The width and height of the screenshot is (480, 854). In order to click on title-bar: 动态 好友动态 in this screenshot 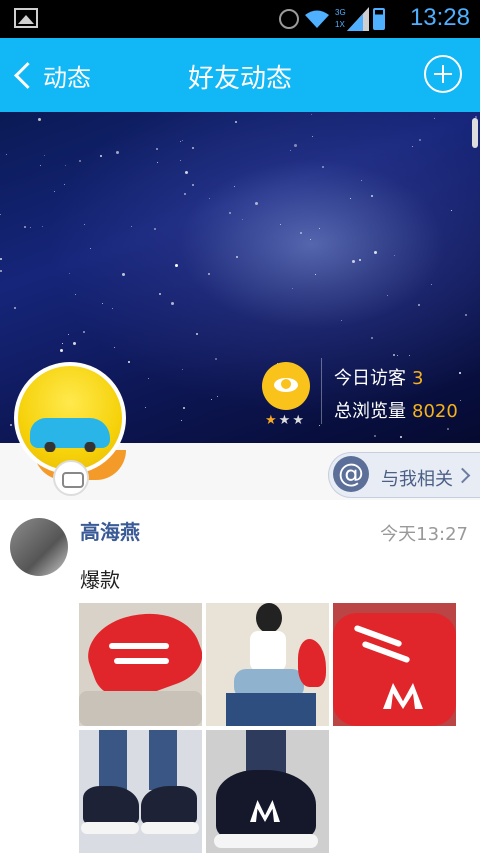, I will do `click(240, 75)`.